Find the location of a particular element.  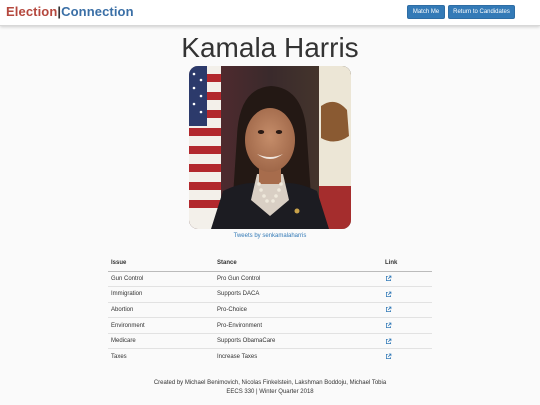

issue-cell: Taxes is located at coordinates (161, 356).